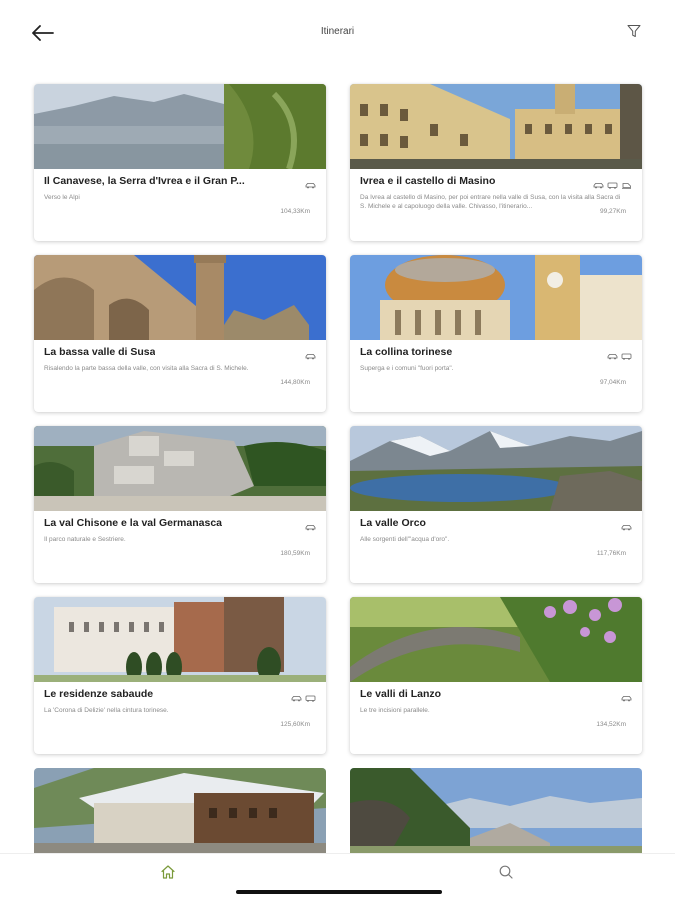  What do you see at coordinates (295, 382) in the screenshot?
I see `itinerary-distance: 144,80Km` at bounding box center [295, 382].